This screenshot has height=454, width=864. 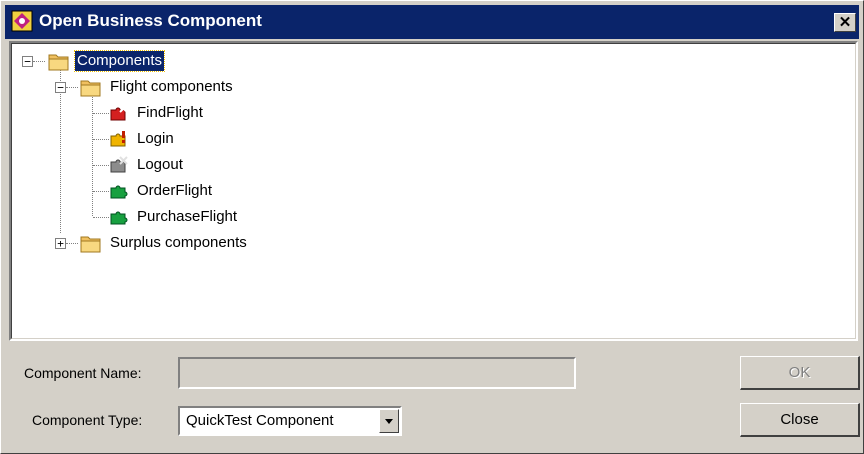 What do you see at coordinates (87, 420) in the screenshot?
I see `component-type-label: Component Type:` at bounding box center [87, 420].